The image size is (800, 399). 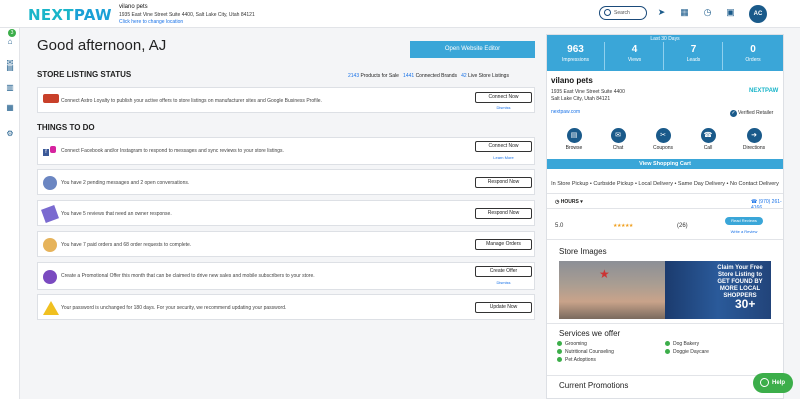 What do you see at coordinates (70, 15) in the screenshot?
I see `nextpaw-logo: NEXTPAW` at bounding box center [70, 15].